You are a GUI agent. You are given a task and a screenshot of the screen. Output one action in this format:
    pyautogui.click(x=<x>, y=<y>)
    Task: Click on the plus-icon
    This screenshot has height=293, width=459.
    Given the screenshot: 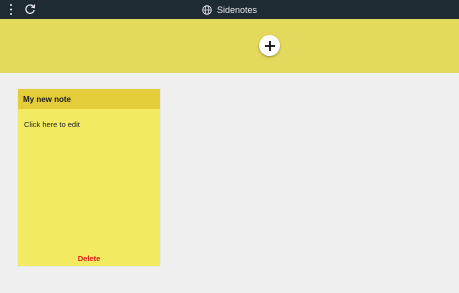 What is the action you would take?
    pyautogui.click(x=269, y=45)
    